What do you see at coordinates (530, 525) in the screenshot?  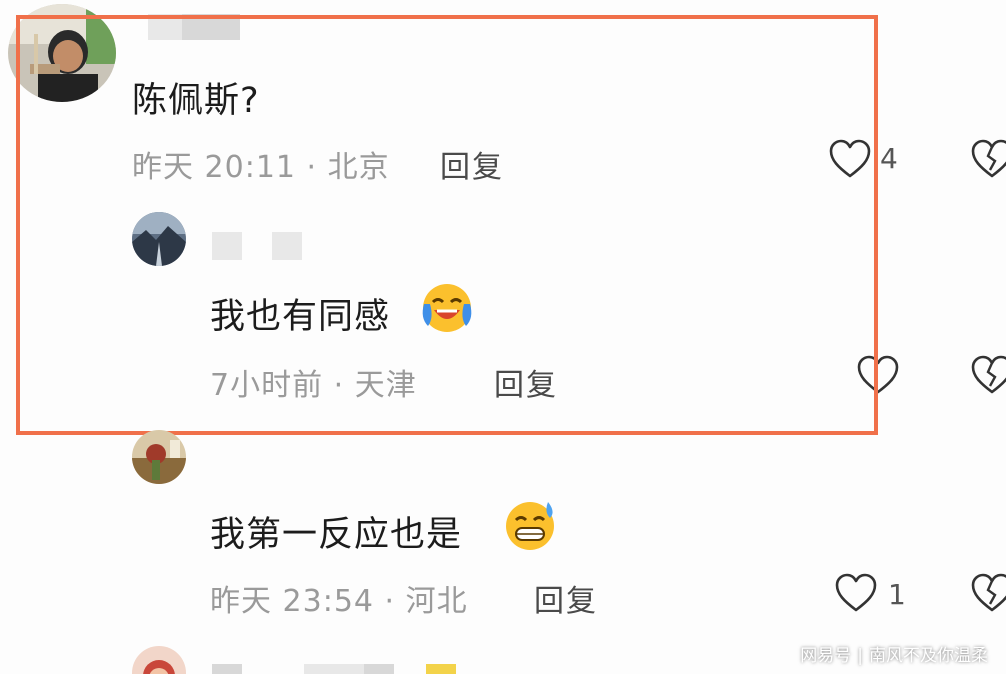 I see `grinning-sweat-emoji` at bounding box center [530, 525].